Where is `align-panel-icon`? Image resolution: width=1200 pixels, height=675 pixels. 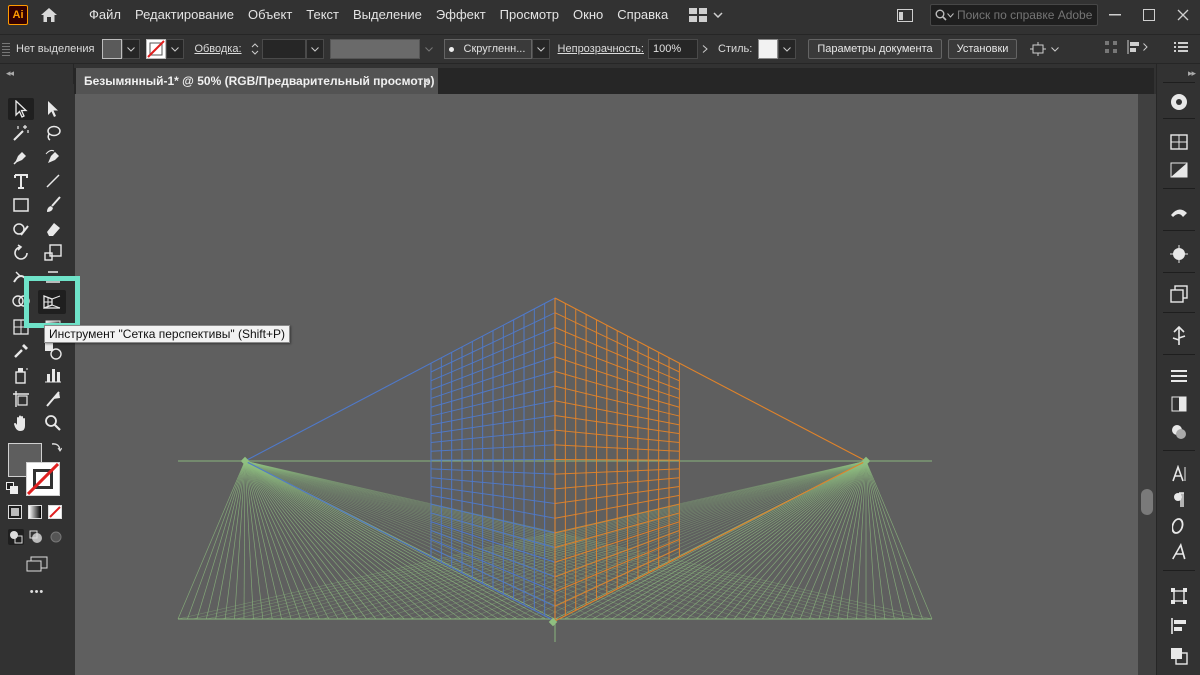
align-panel-icon is located at coordinates (1179, 626).